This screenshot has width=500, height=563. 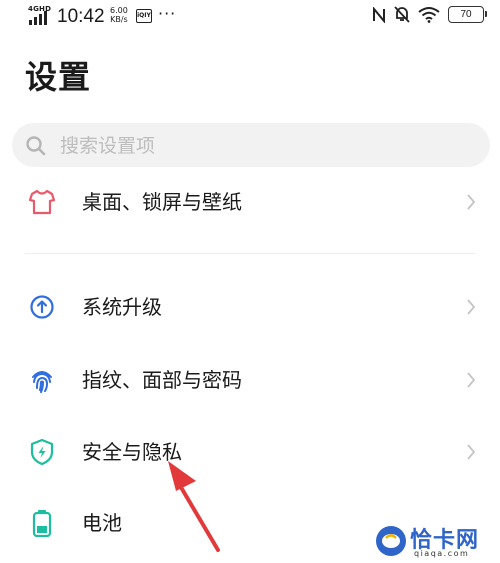 What do you see at coordinates (58, 77) in the screenshot?
I see `page-title: 设置` at bounding box center [58, 77].